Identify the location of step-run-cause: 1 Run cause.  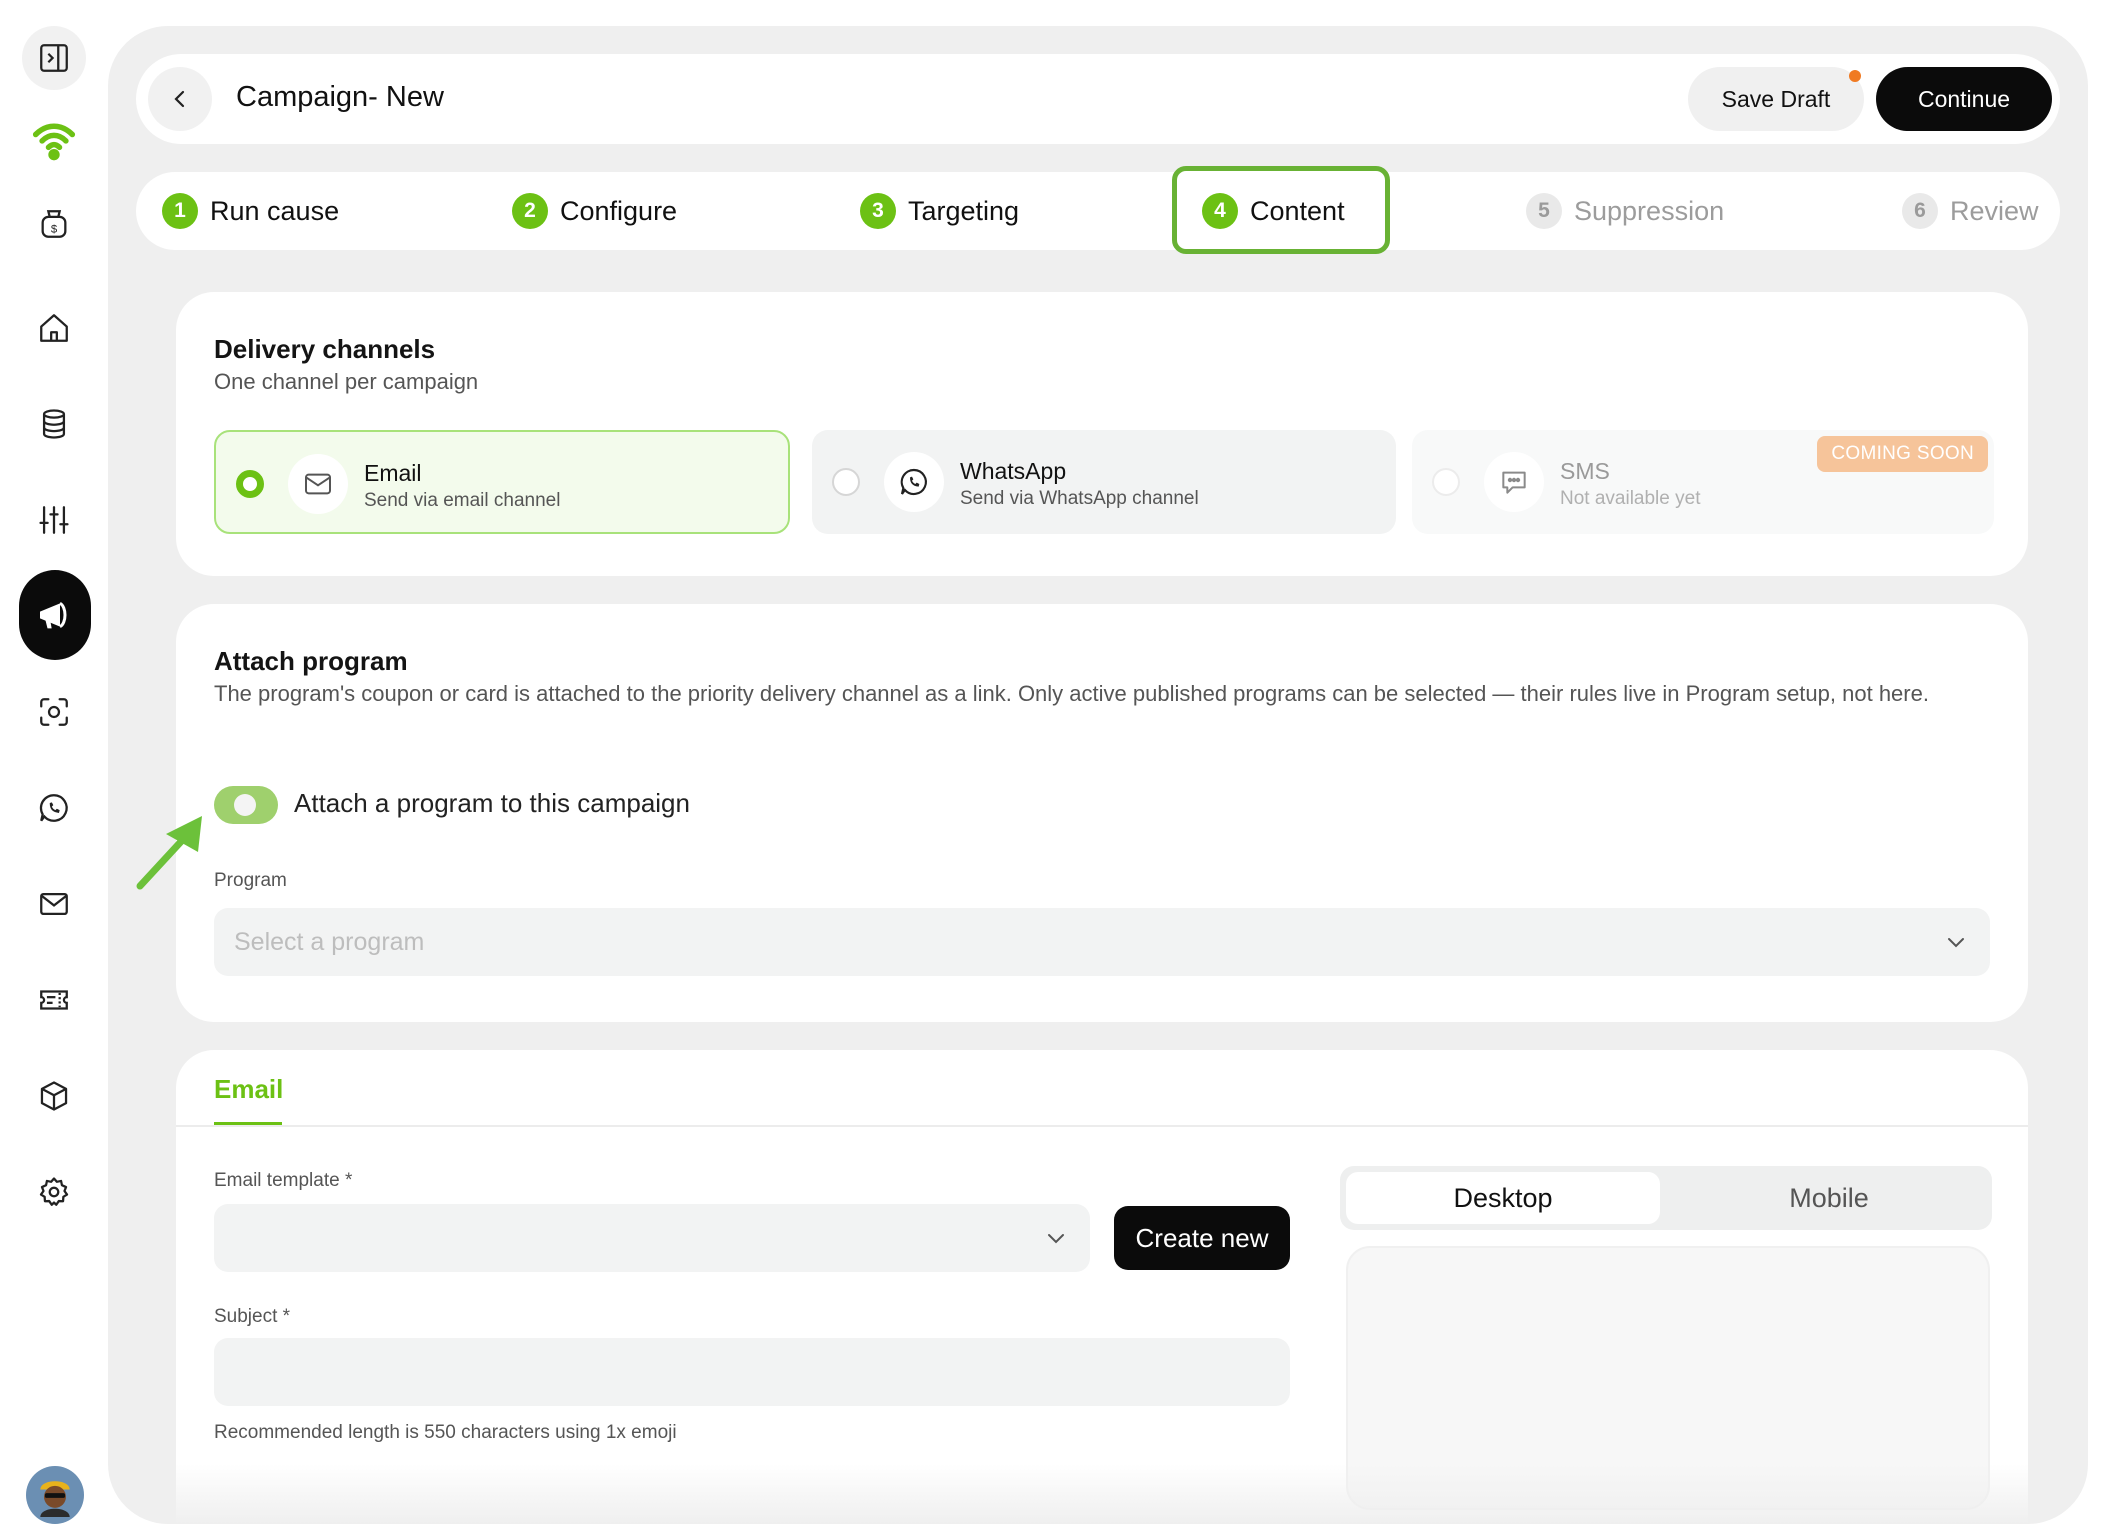
(250, 211).